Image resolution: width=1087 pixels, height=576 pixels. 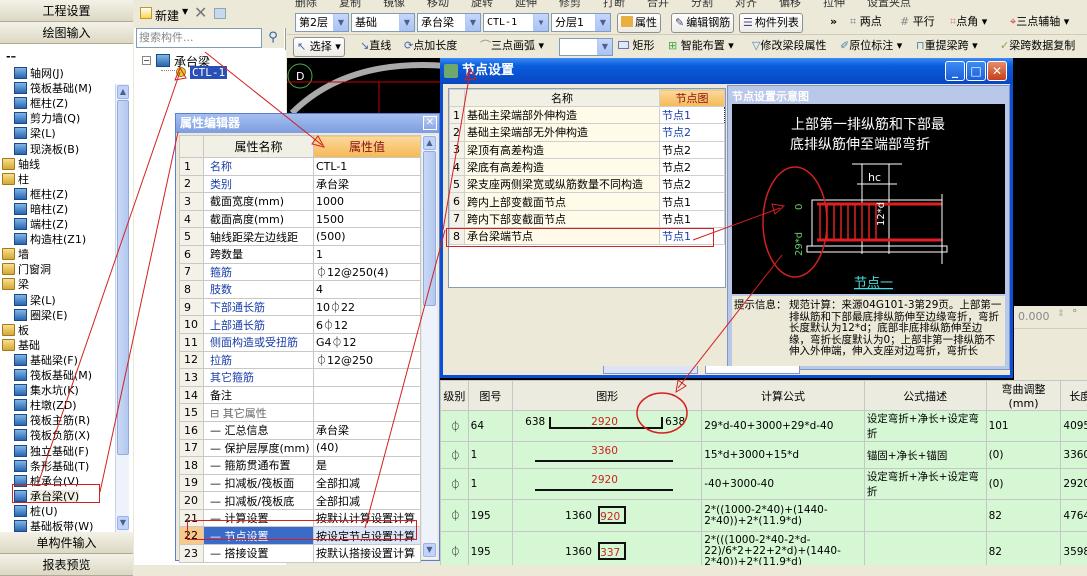 I want to click on rebar-desc: 锚固+净长+锚固, so click(x=925, y=455).